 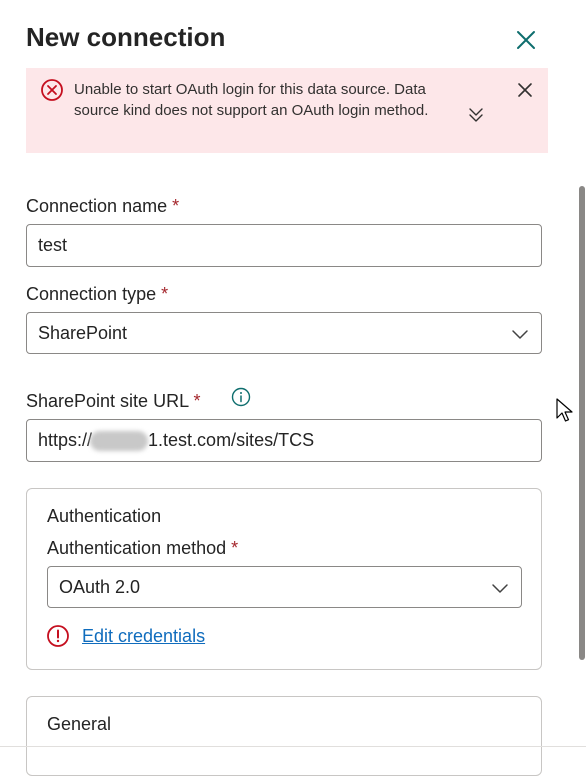 What do you see at coordinates (284, 245) in the screenshot?
I see `connection-name-input: test` at bounding box center [284, 245].